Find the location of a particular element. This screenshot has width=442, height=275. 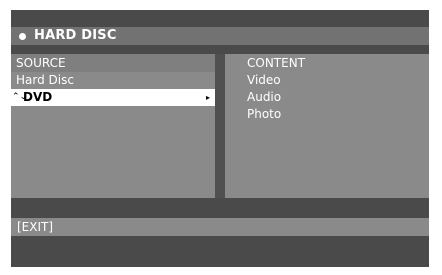

bullet-icon is located at coordinates (22, 36).